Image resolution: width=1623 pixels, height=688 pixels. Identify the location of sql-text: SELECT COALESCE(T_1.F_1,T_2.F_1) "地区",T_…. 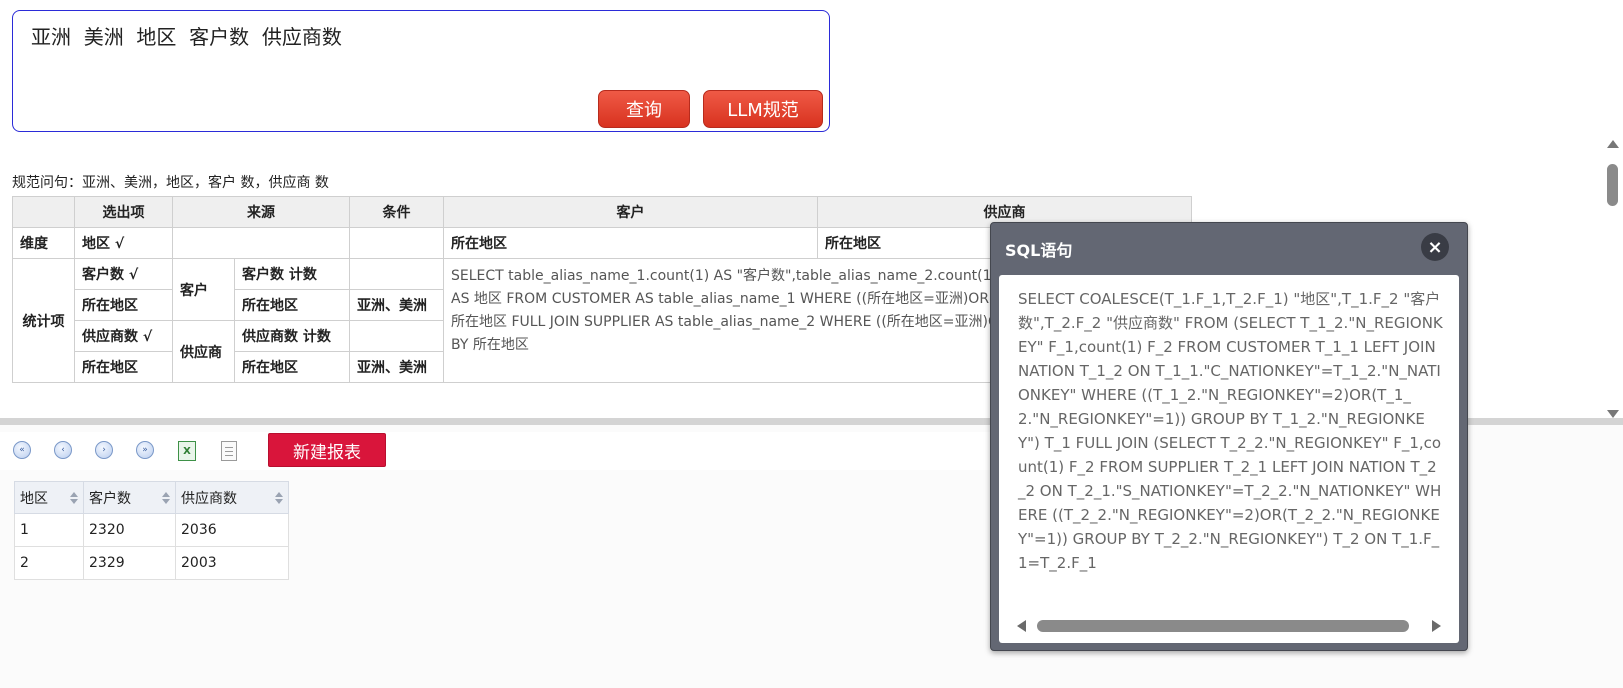
(1230, 431).